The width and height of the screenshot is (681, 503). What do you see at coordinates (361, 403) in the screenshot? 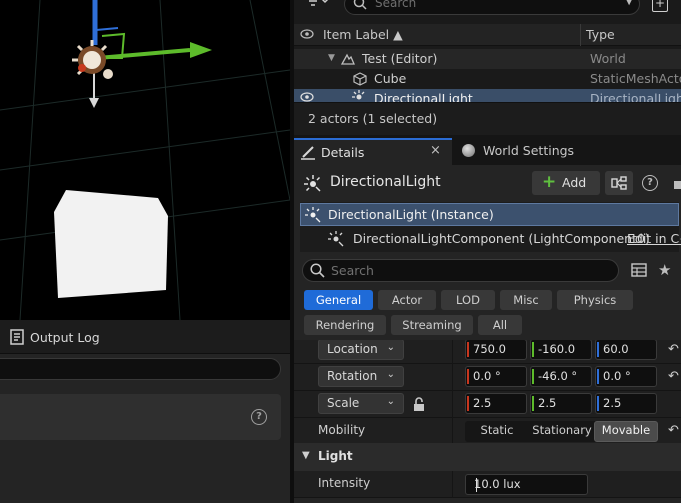
I see `scale-dropdown: Scale ⌄` at bounding box center [361, 403].